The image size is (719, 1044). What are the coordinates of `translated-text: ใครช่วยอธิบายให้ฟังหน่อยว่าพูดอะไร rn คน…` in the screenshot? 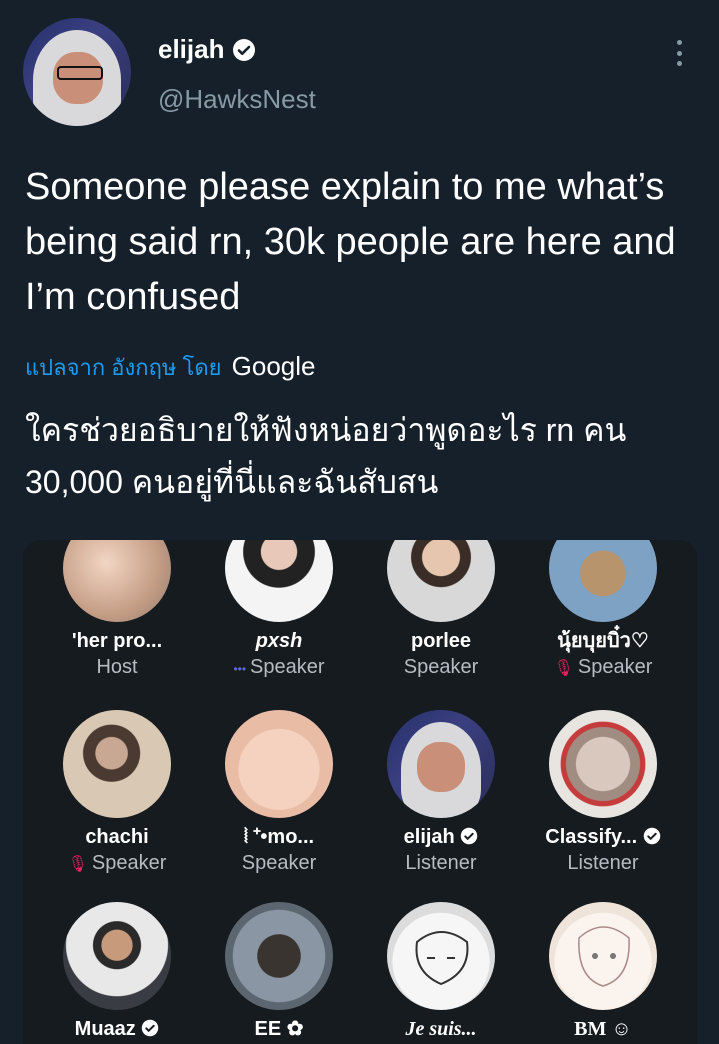 It's located at (326, 456).